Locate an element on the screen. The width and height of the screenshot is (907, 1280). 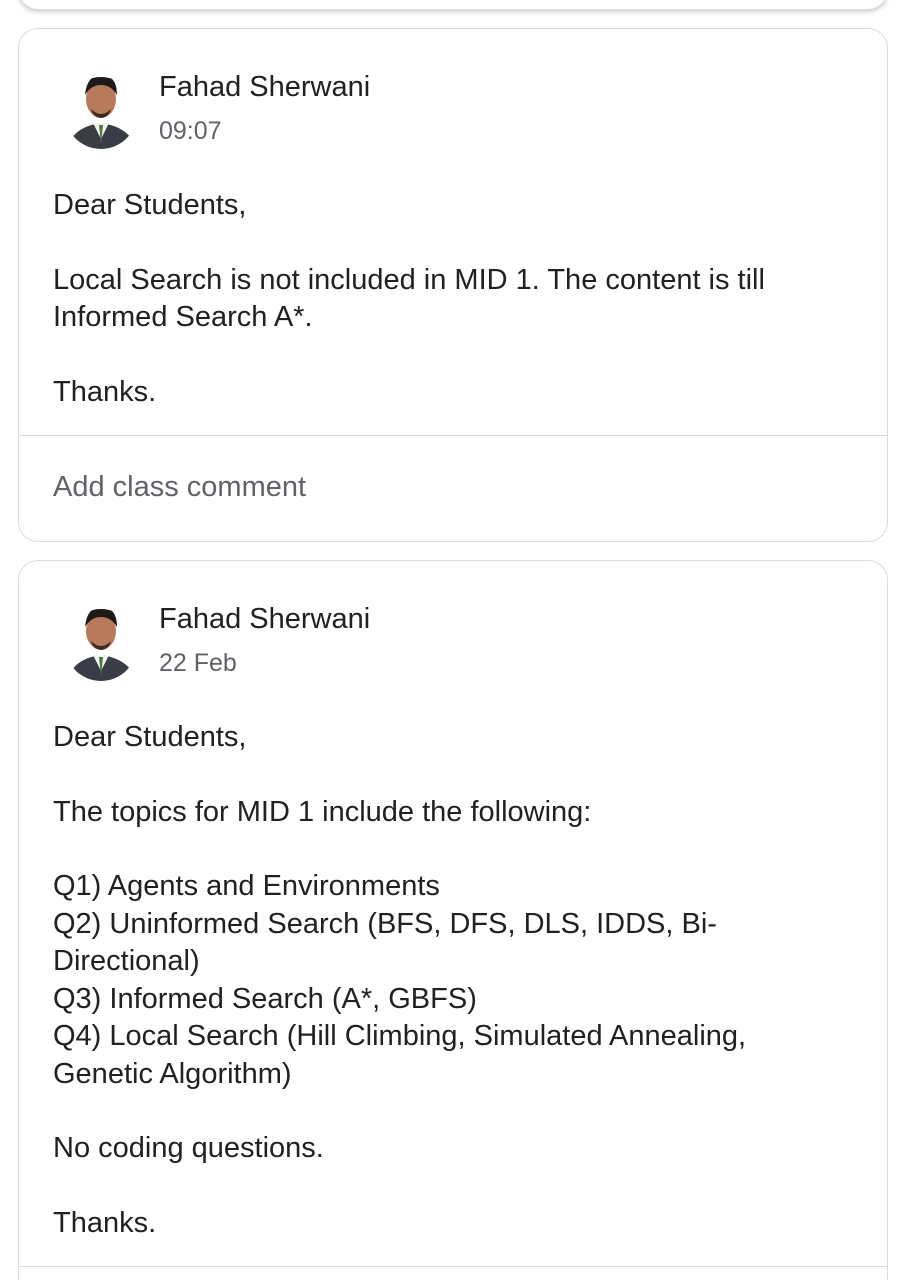
add-class-comment-button: Add class comment is located at coordinates (179, 487).